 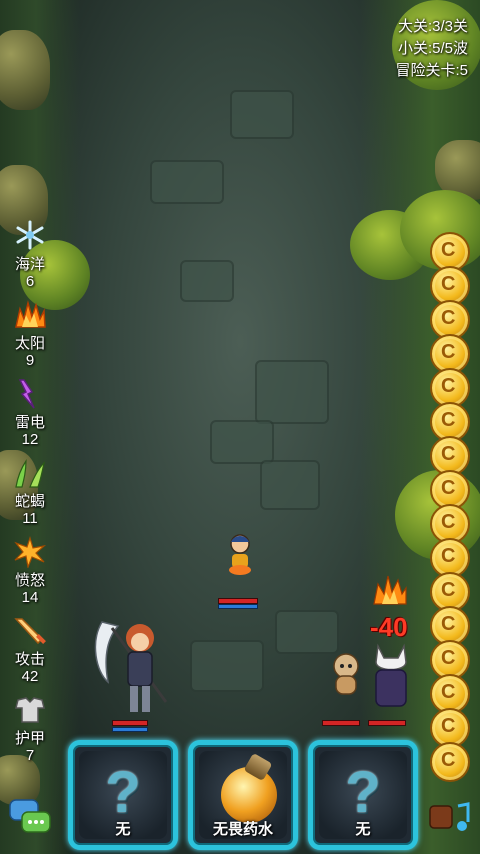 I want to click on element-name: 海洋, so click(x=29, y=264).